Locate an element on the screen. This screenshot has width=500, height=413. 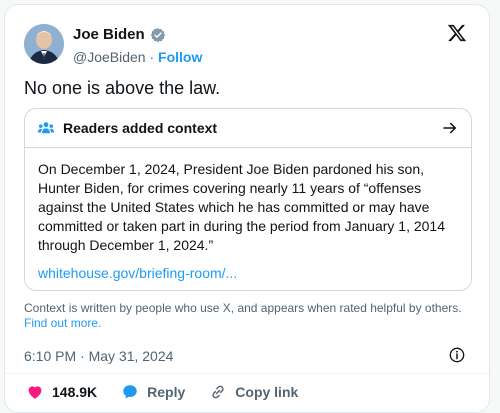
community-note-title: Readers added context is located at coordinates (140, 128).